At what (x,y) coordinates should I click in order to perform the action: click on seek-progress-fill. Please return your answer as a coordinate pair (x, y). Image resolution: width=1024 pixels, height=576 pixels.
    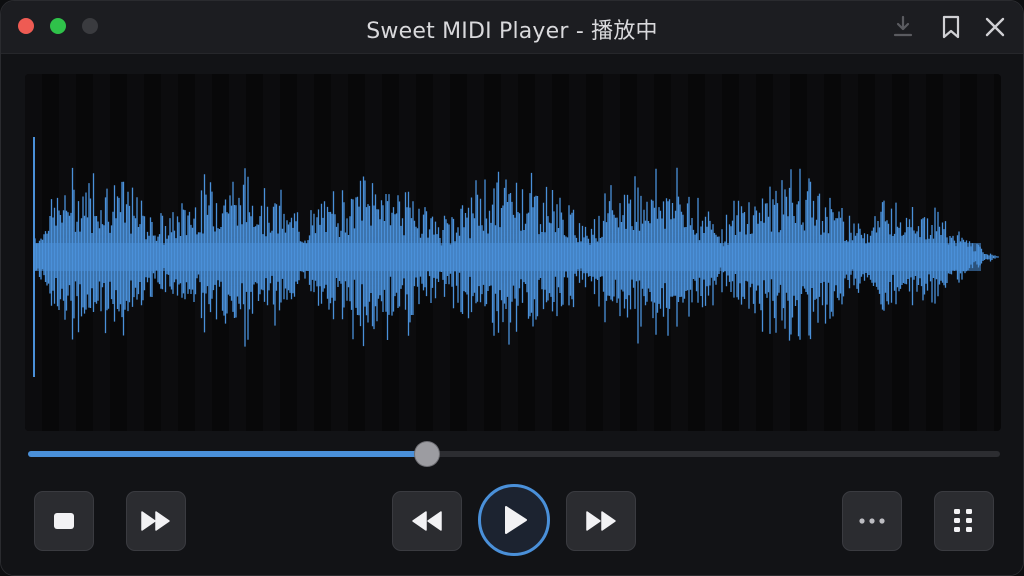
    Looking at the image, I should click on (227, 454).